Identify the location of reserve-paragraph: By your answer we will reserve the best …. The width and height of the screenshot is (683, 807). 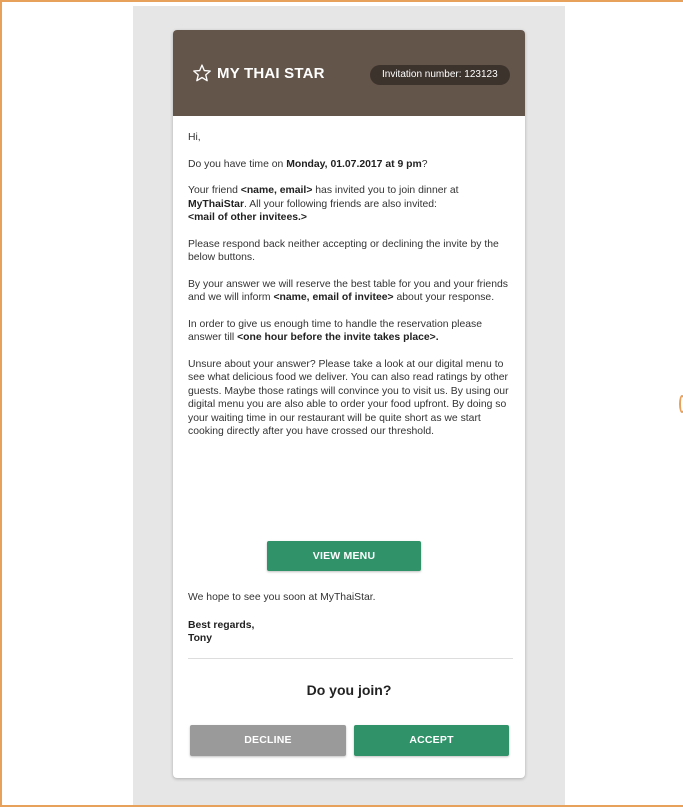
(348, 291).